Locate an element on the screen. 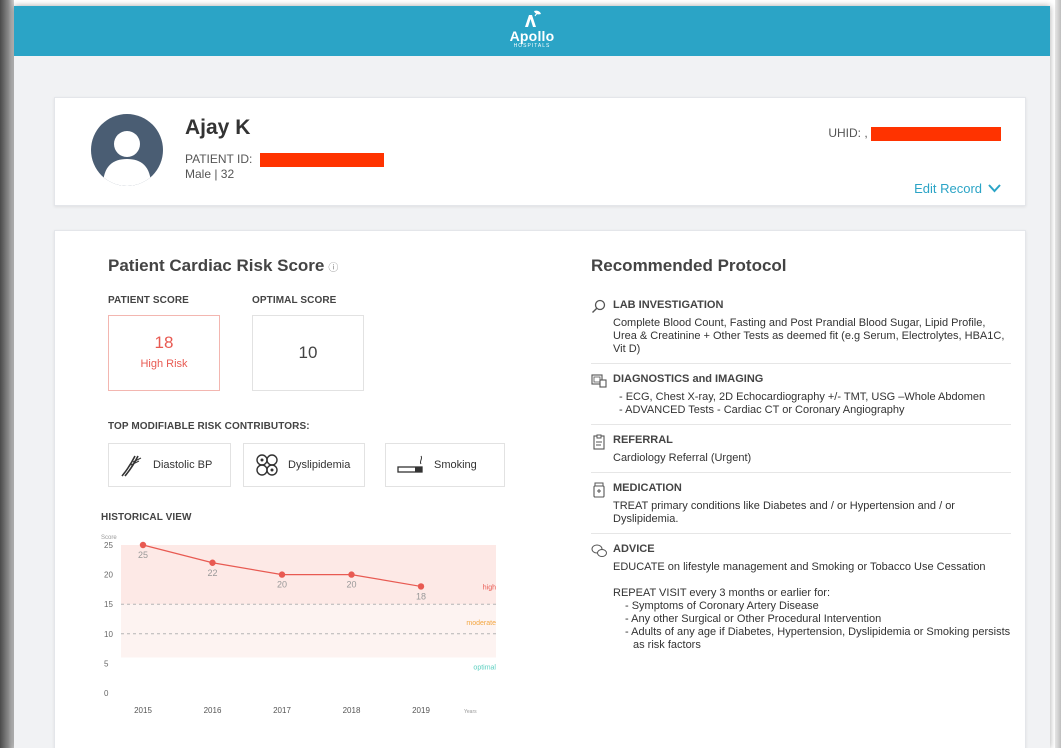  protocol-title: Recommended Protocol is located at coordinates (689, 265).